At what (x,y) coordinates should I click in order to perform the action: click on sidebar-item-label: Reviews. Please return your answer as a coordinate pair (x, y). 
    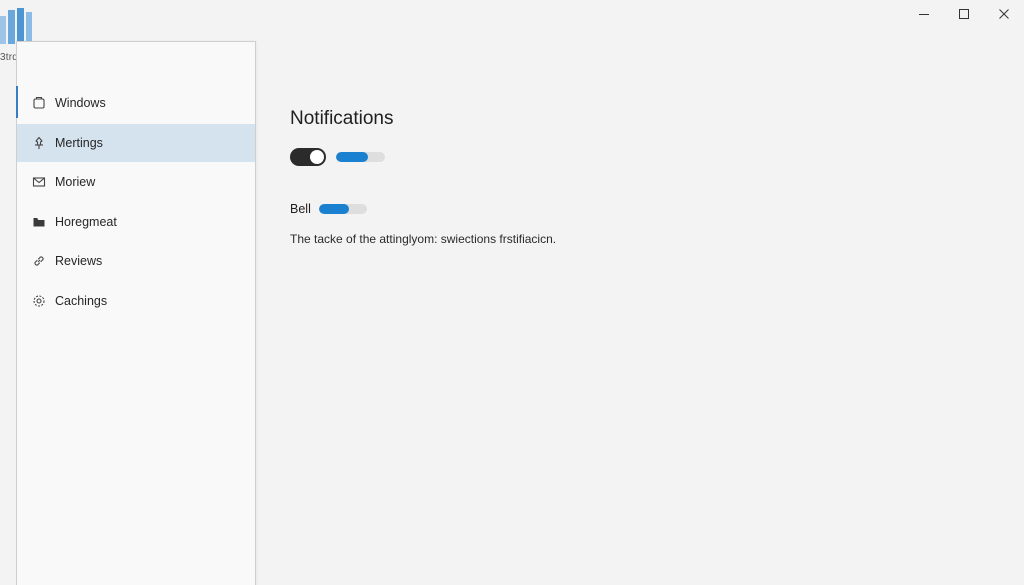
    Looking at the image, I should click on (79, 261).